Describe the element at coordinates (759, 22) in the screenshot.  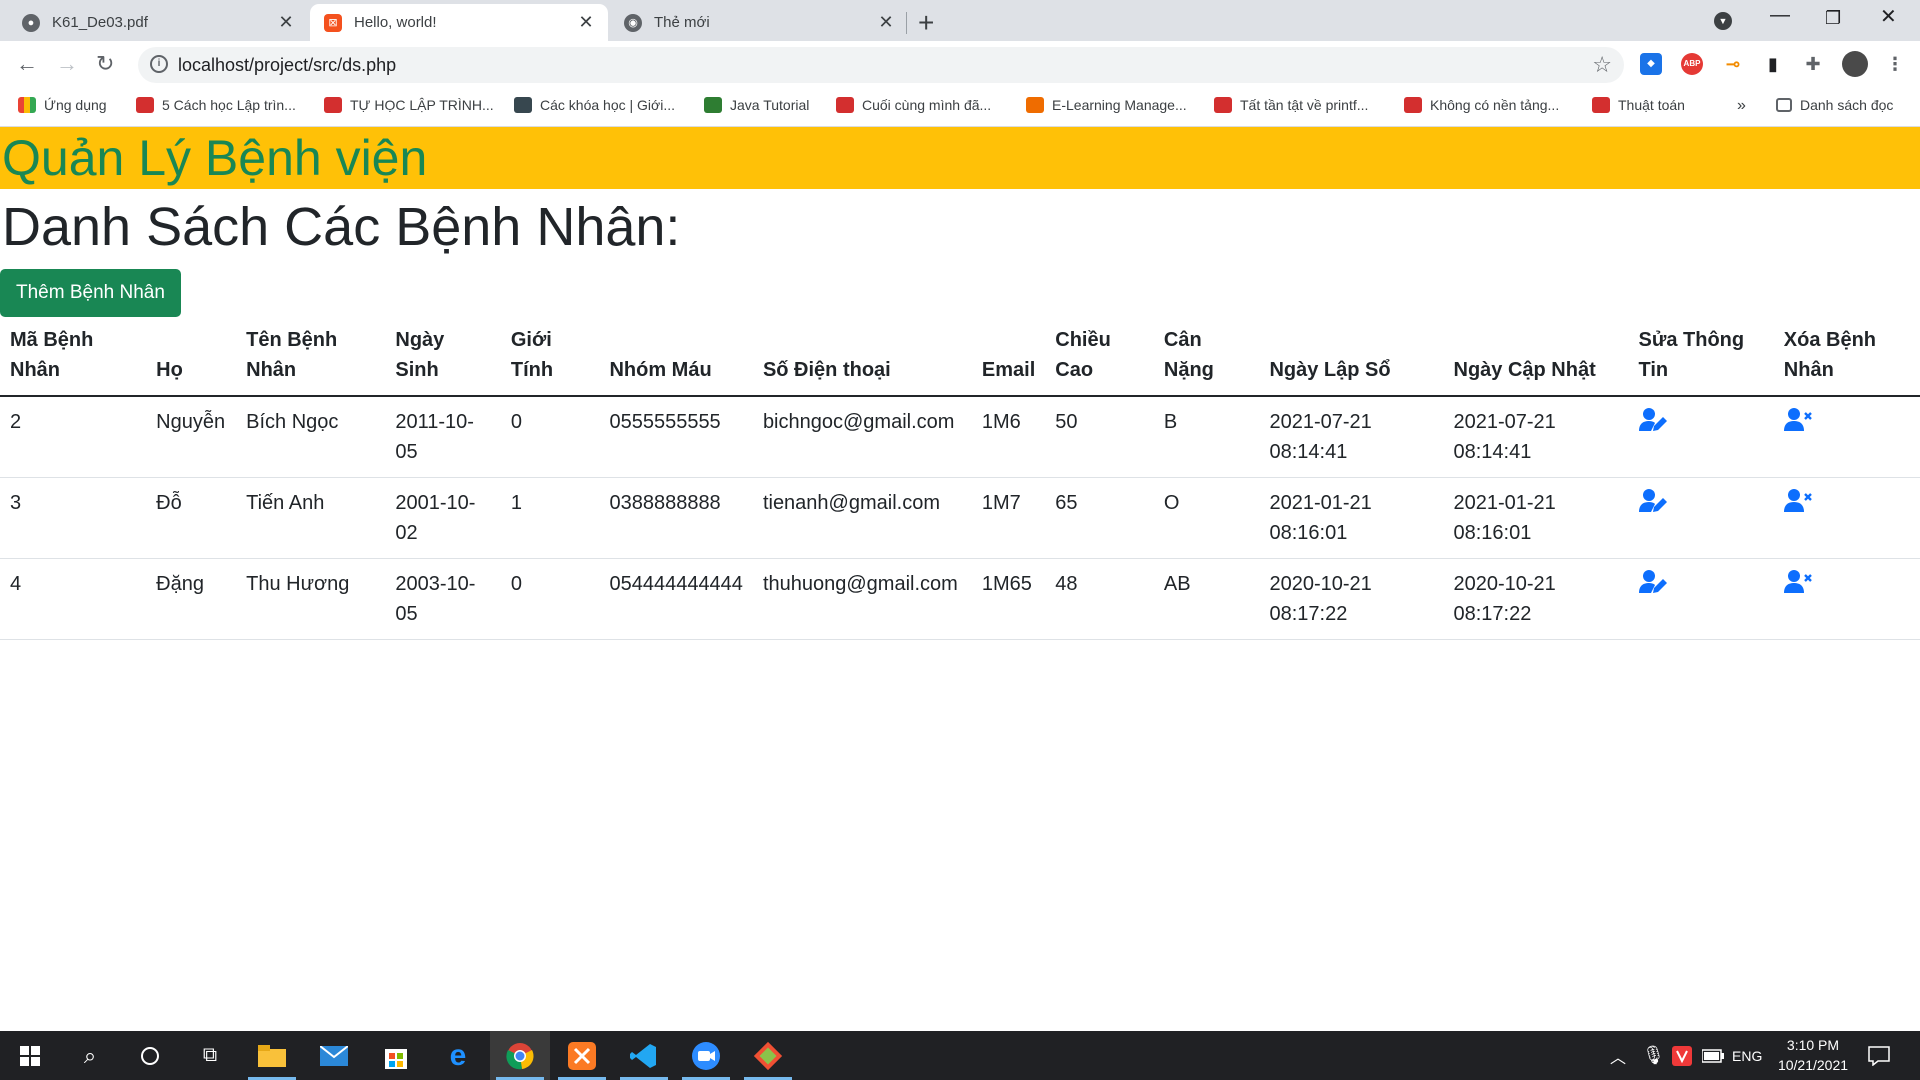
I see `tab-new: ◉ Thẻ mới ✕` at that location.